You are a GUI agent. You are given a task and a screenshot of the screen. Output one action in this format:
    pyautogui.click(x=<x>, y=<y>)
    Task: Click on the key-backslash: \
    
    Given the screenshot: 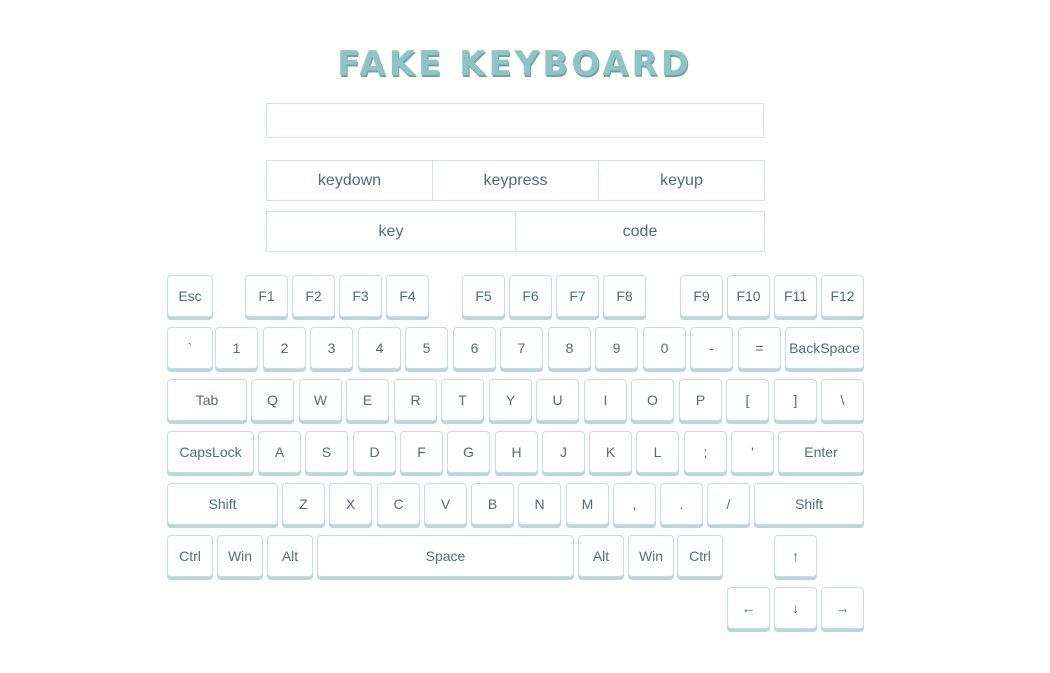 What is the action you would take?
    pyautogui.click(x=842, y=400)
    